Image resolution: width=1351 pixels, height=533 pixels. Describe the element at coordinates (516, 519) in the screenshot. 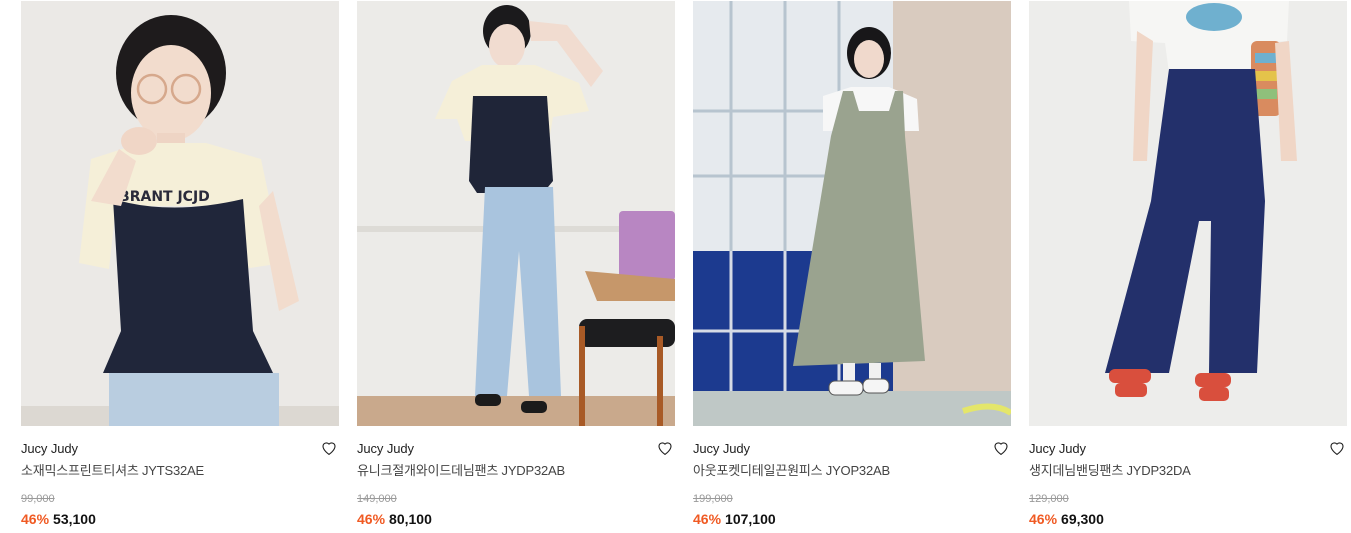

I see `price-row: 46% 80,100` at that location.